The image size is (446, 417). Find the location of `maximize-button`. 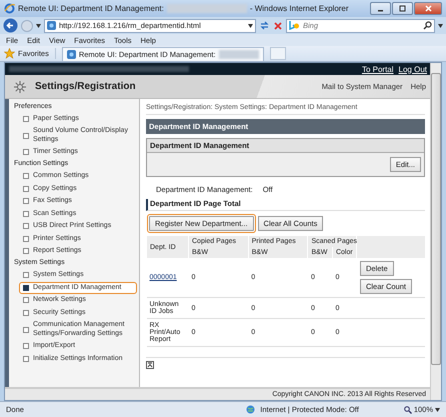

maximize-button is located at coordinates (402, 8).